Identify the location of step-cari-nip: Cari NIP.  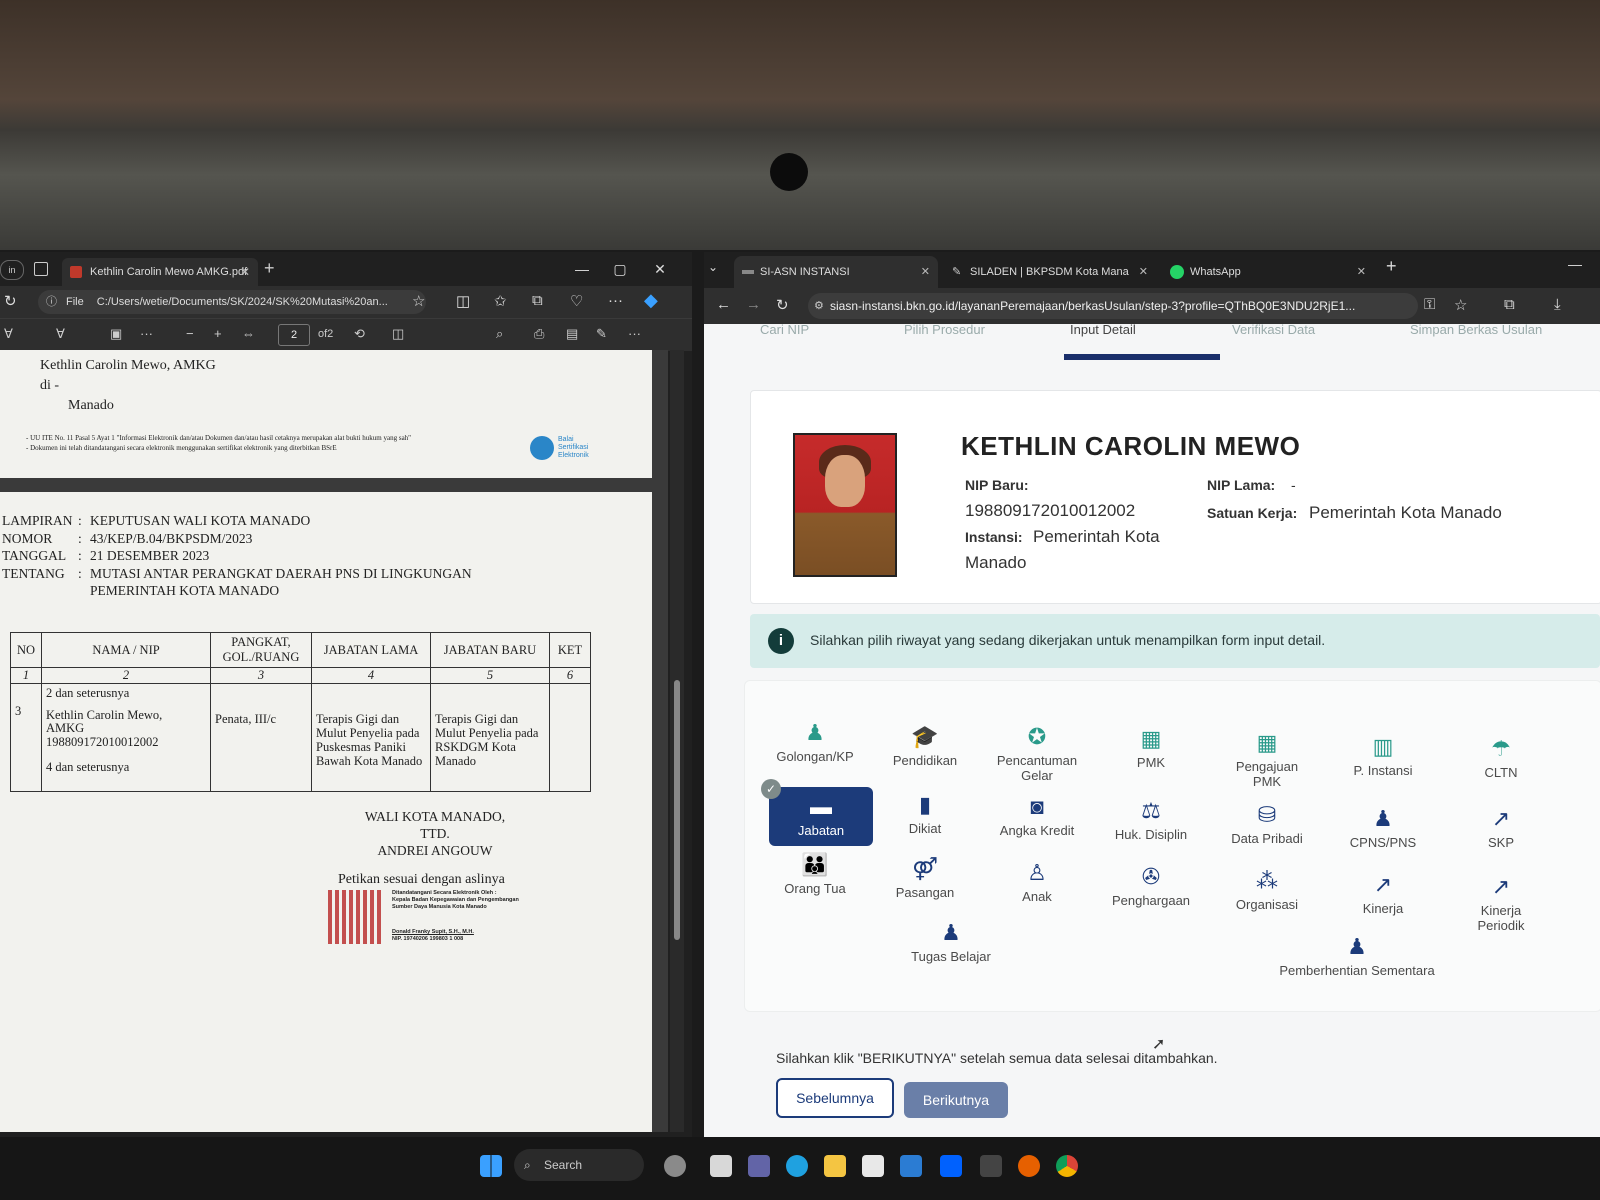
(784, 330).